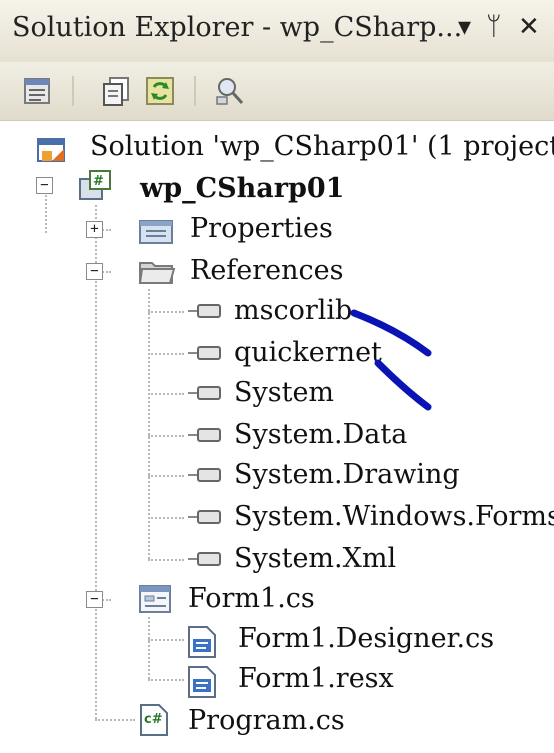  What do you see at coordinates (322, 146) in the screenshot?
I see `solution-node-label: Solution 'wp_CSharp01' (1 project)` at bounding box center [322, 146].